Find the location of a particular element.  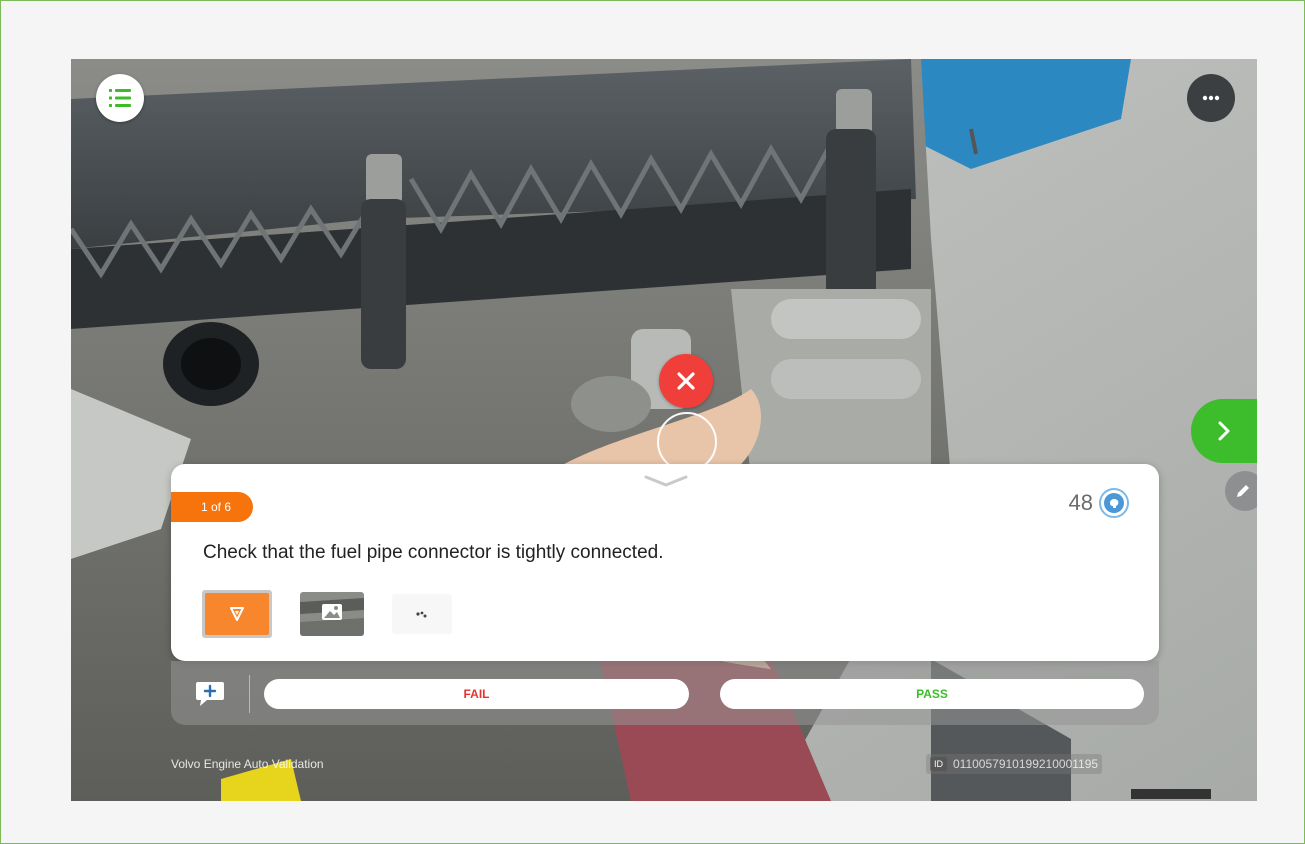

device-id-value: 0110057910199210001195 is located at coordinates (1026, 764).